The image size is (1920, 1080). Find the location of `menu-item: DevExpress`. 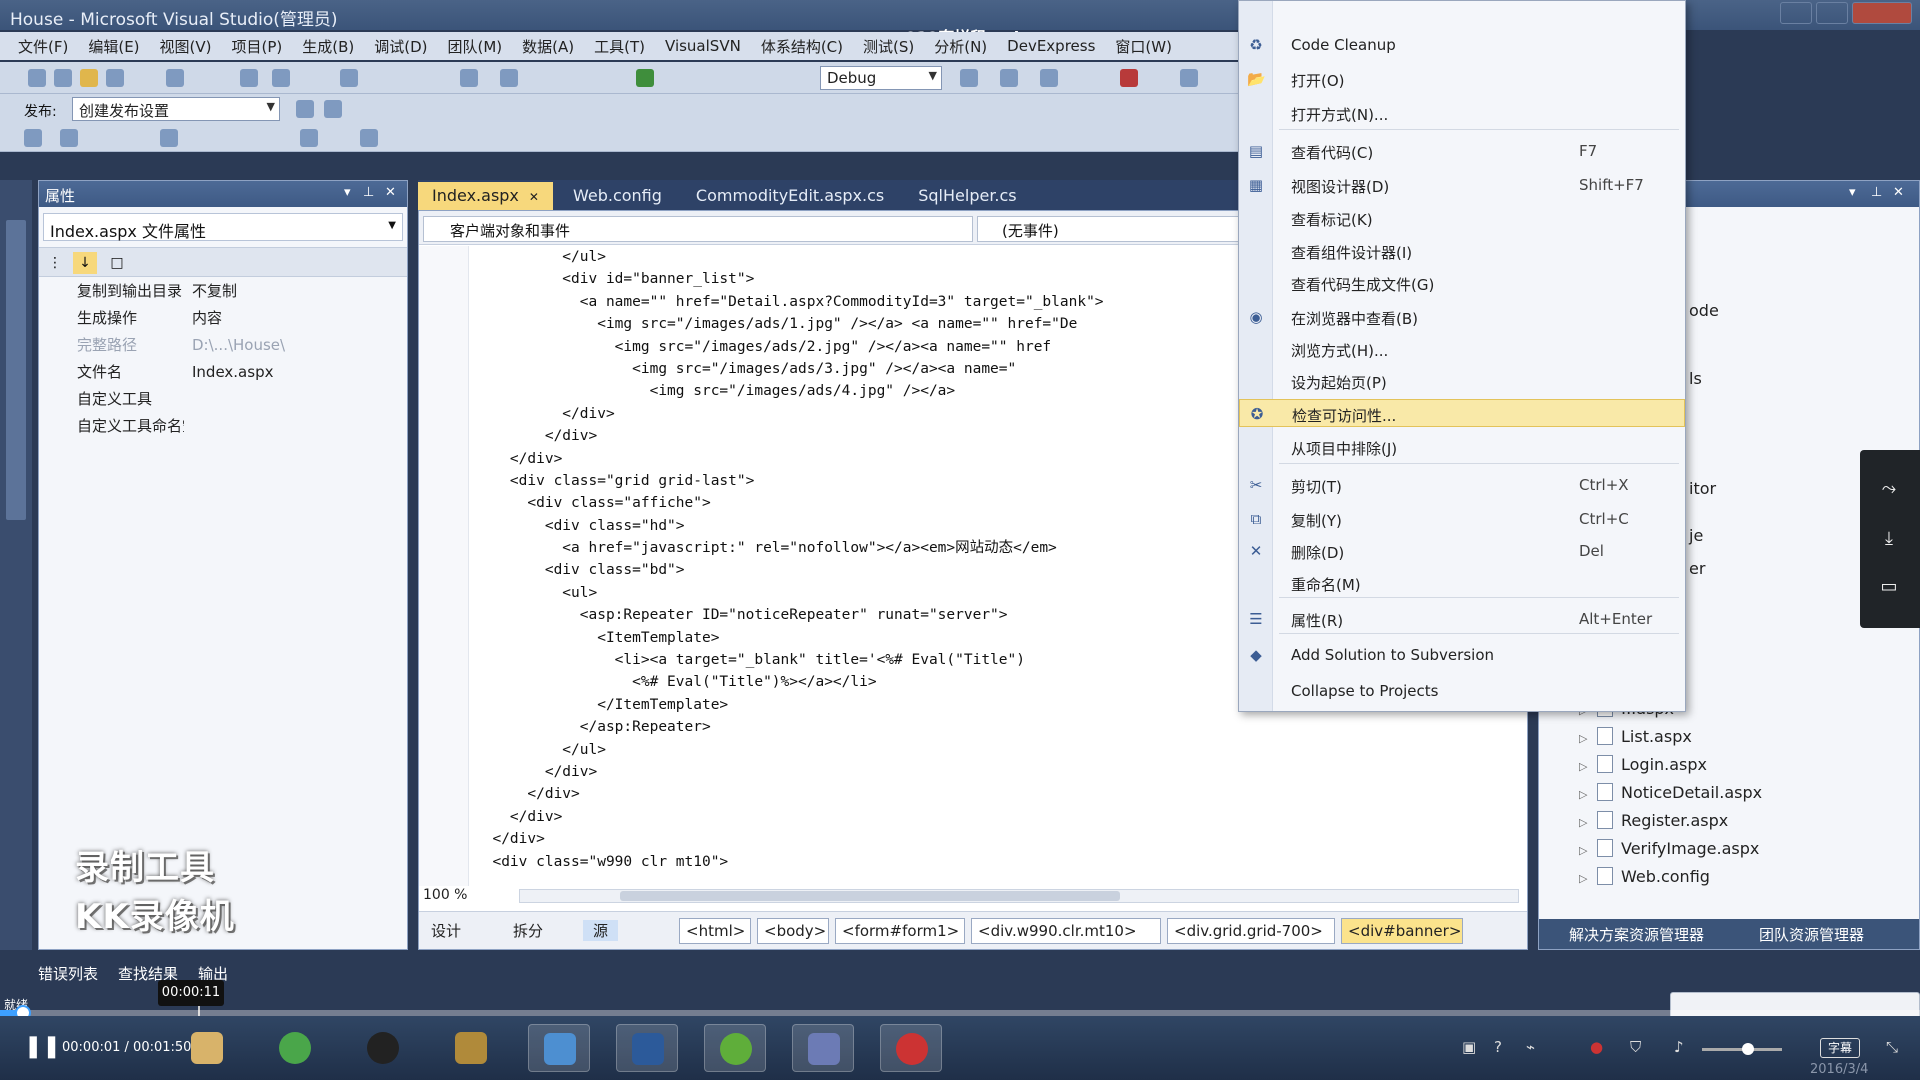

menu-item: DevExpress is located at coordinates (1051, 46).